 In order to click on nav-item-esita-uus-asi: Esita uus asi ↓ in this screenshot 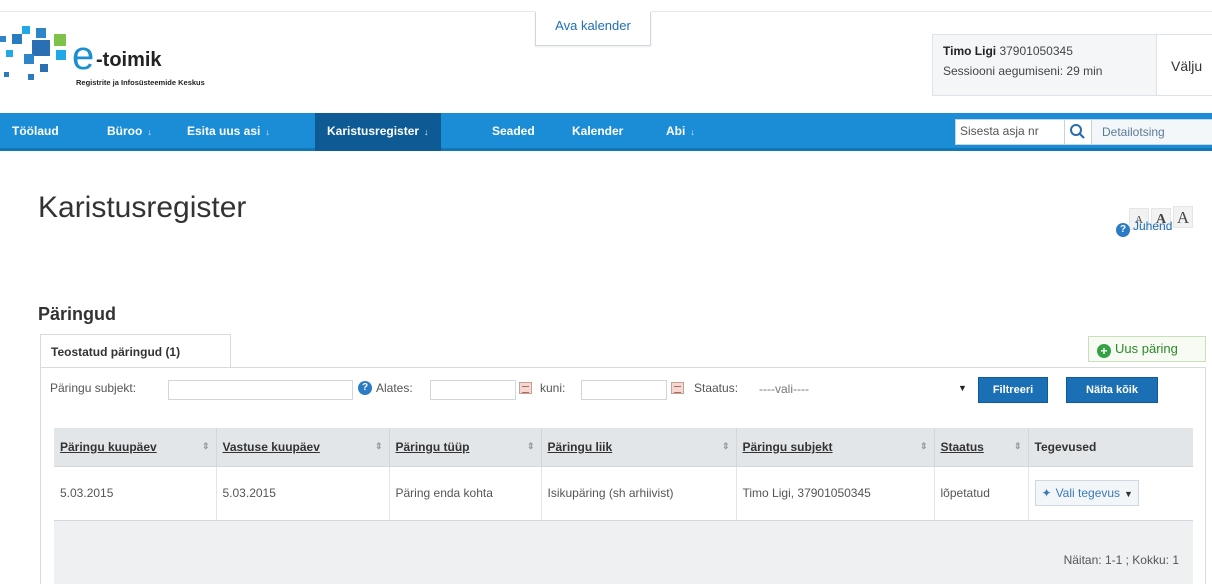, I will do `click(228, 132)`.